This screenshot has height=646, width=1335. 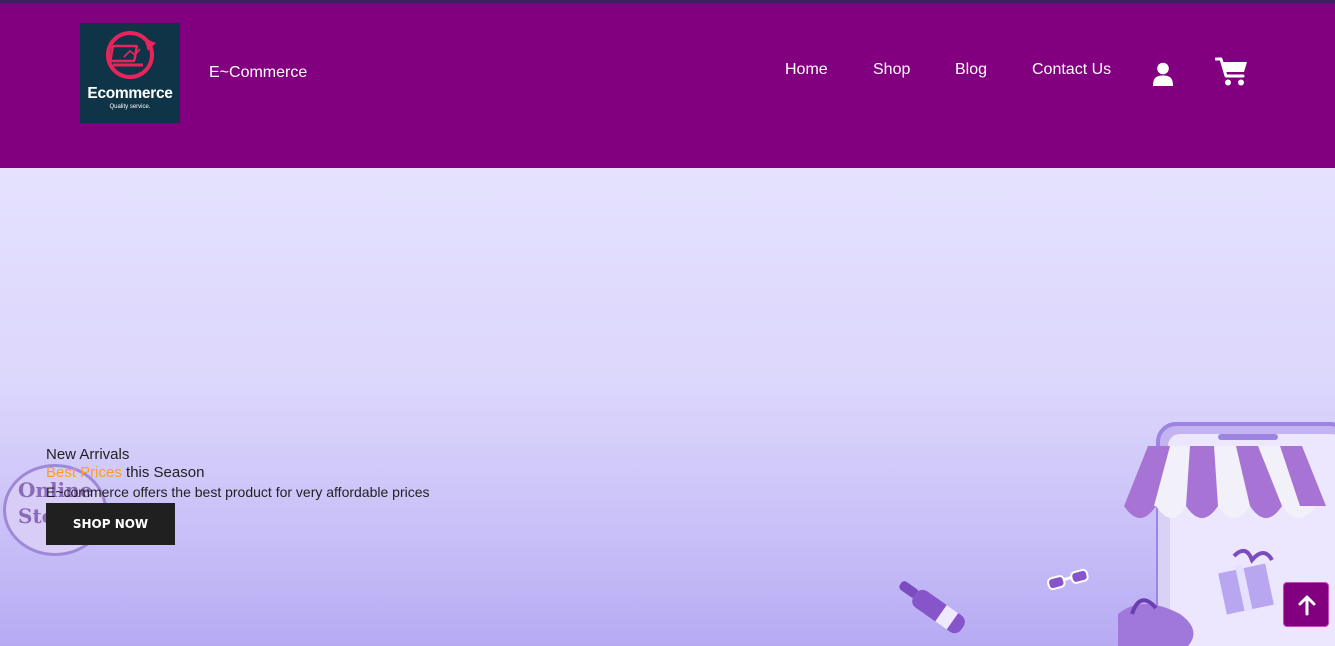 What do you see at coordinates (891, 70) in the screenshot?
I see `nav-shop: Shop` at bounding box center [891, 70].